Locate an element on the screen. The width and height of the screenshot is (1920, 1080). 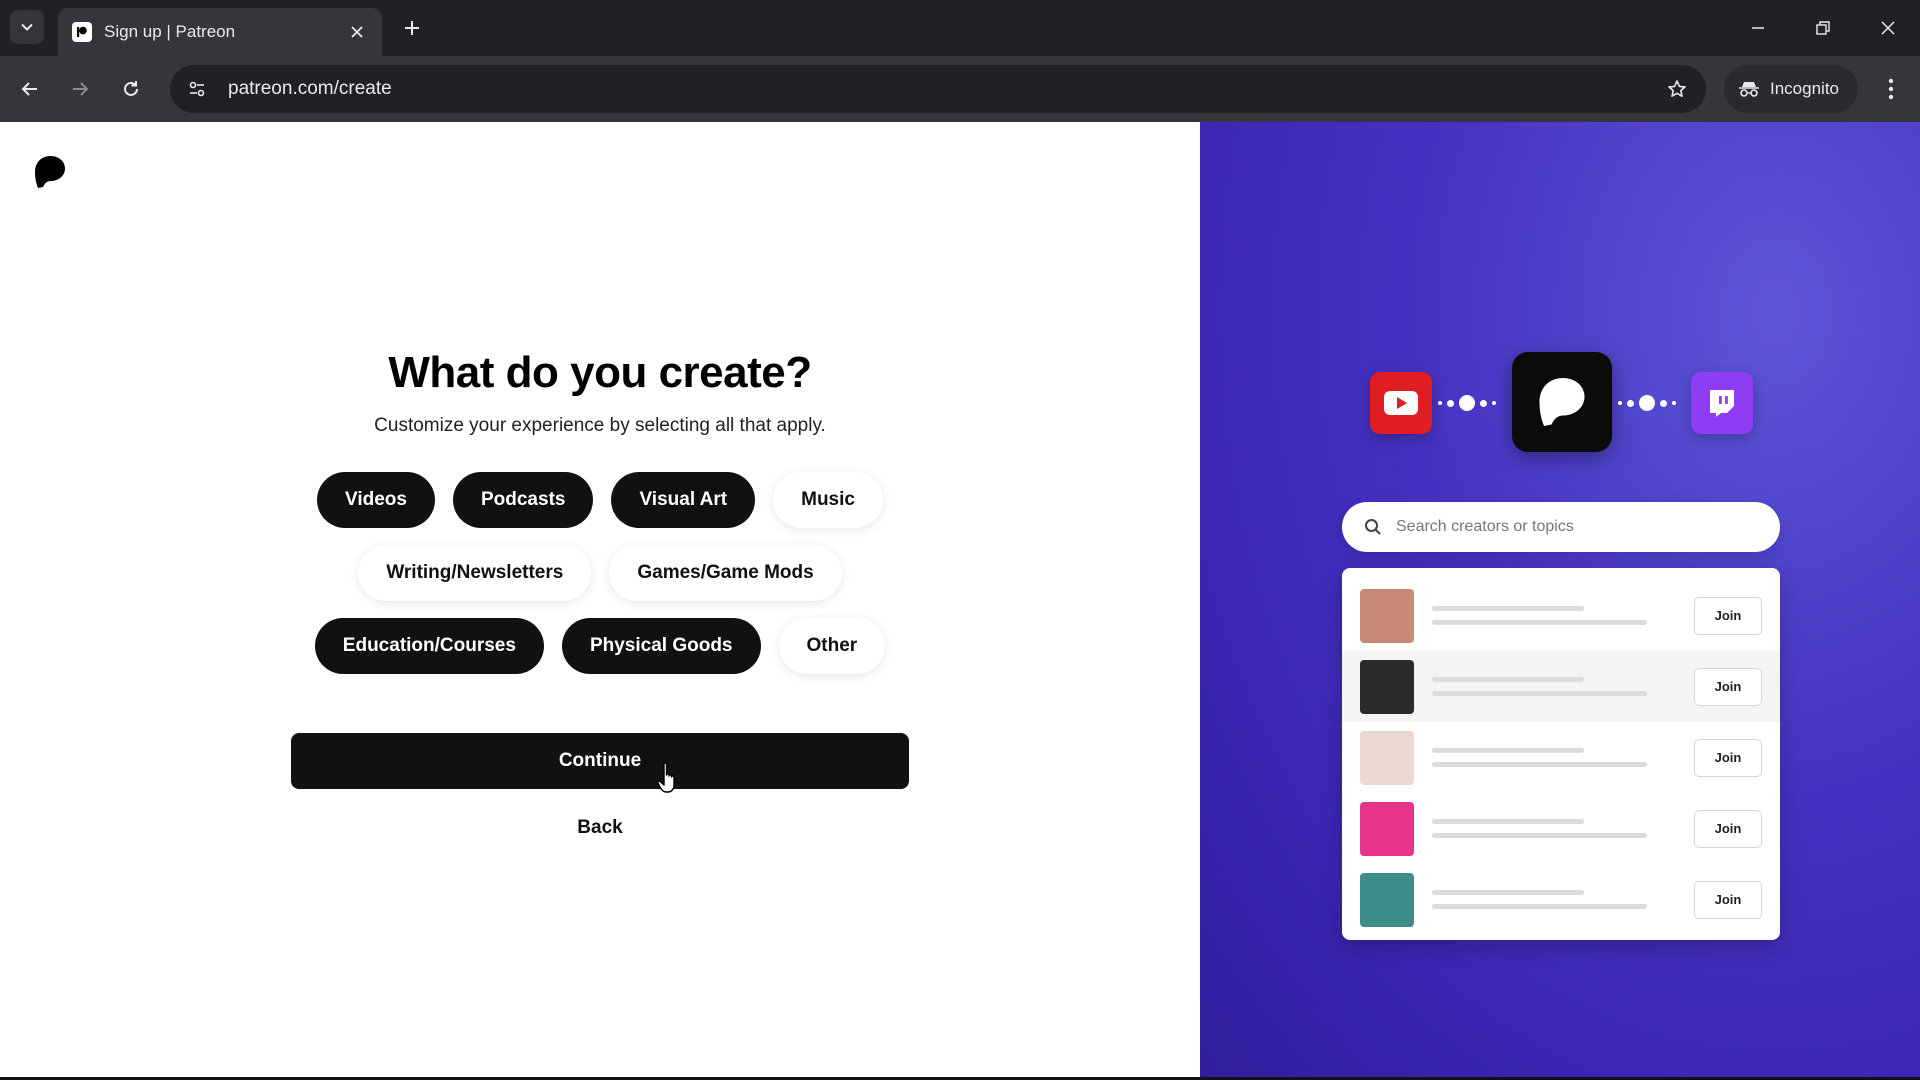
category-chip-podcasts: Podcasts is located at coordinates (523, 500).